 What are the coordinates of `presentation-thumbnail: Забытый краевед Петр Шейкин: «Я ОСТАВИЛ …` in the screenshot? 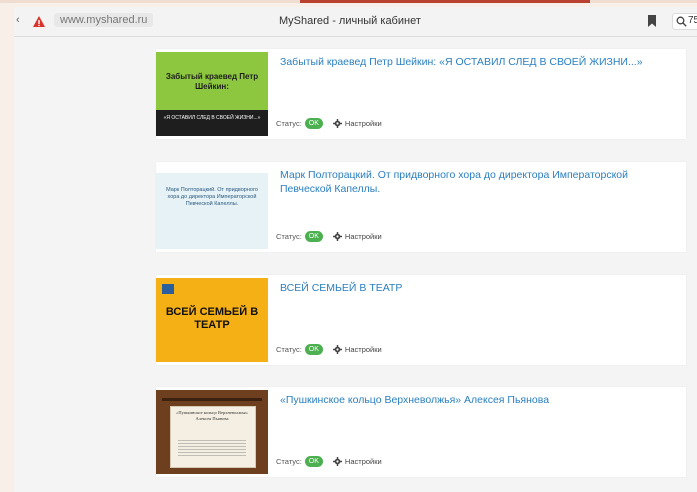 It's located at (212, 94).